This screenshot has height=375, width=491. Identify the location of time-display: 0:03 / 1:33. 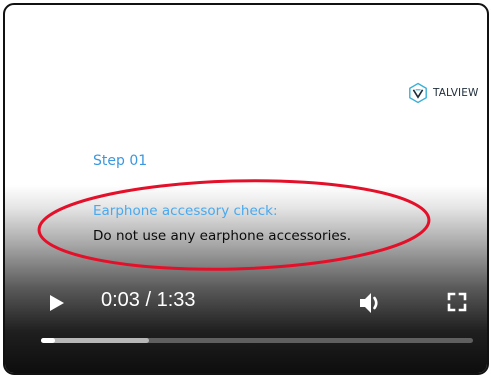
(148, 300).